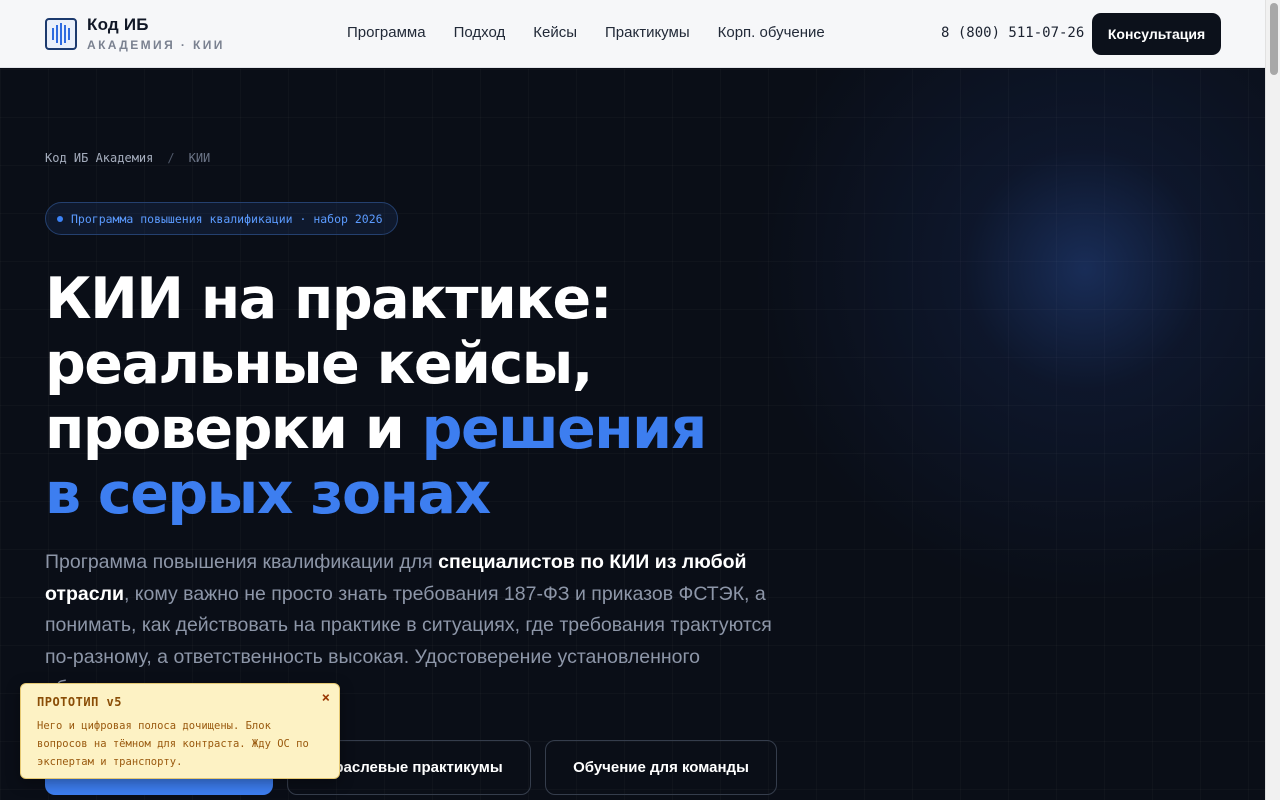 This screenshot has width=1280, height=800. I want to click on breadcrumb-current: КИИ, so click(199, 158).